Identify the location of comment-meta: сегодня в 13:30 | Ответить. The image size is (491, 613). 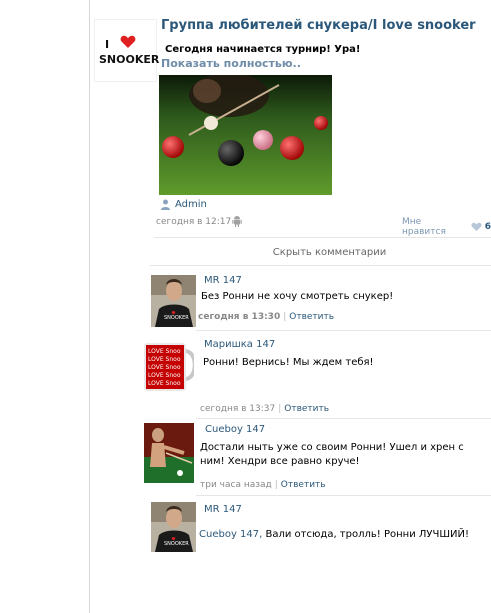
(266, 317).